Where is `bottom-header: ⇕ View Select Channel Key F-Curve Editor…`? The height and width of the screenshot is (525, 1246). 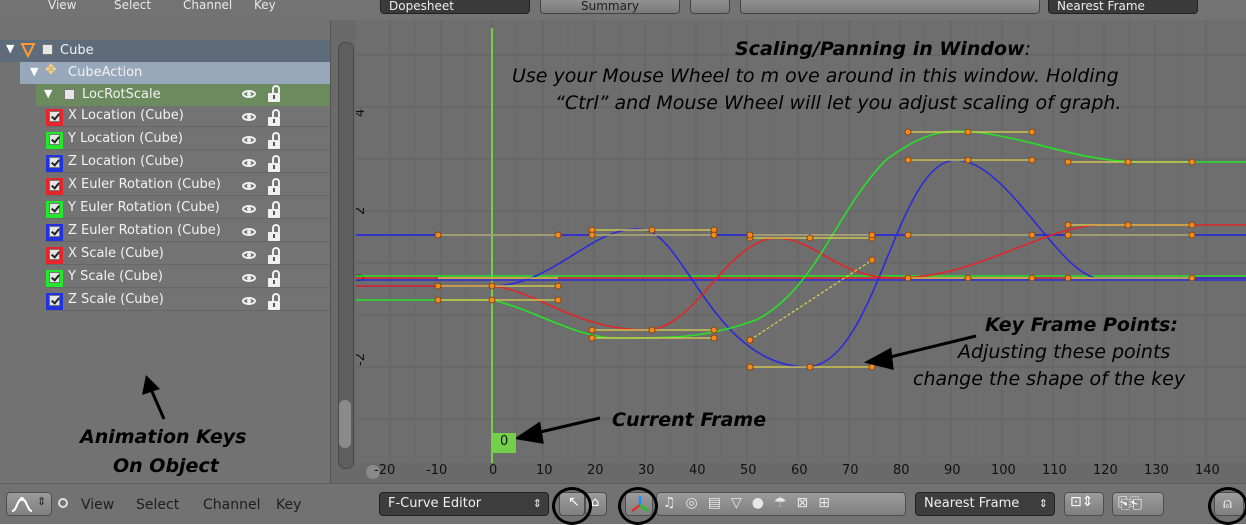
bottom-header: ⇕ View Select Channel Key F-Curve Editor… is located at coordinates (623, 504).